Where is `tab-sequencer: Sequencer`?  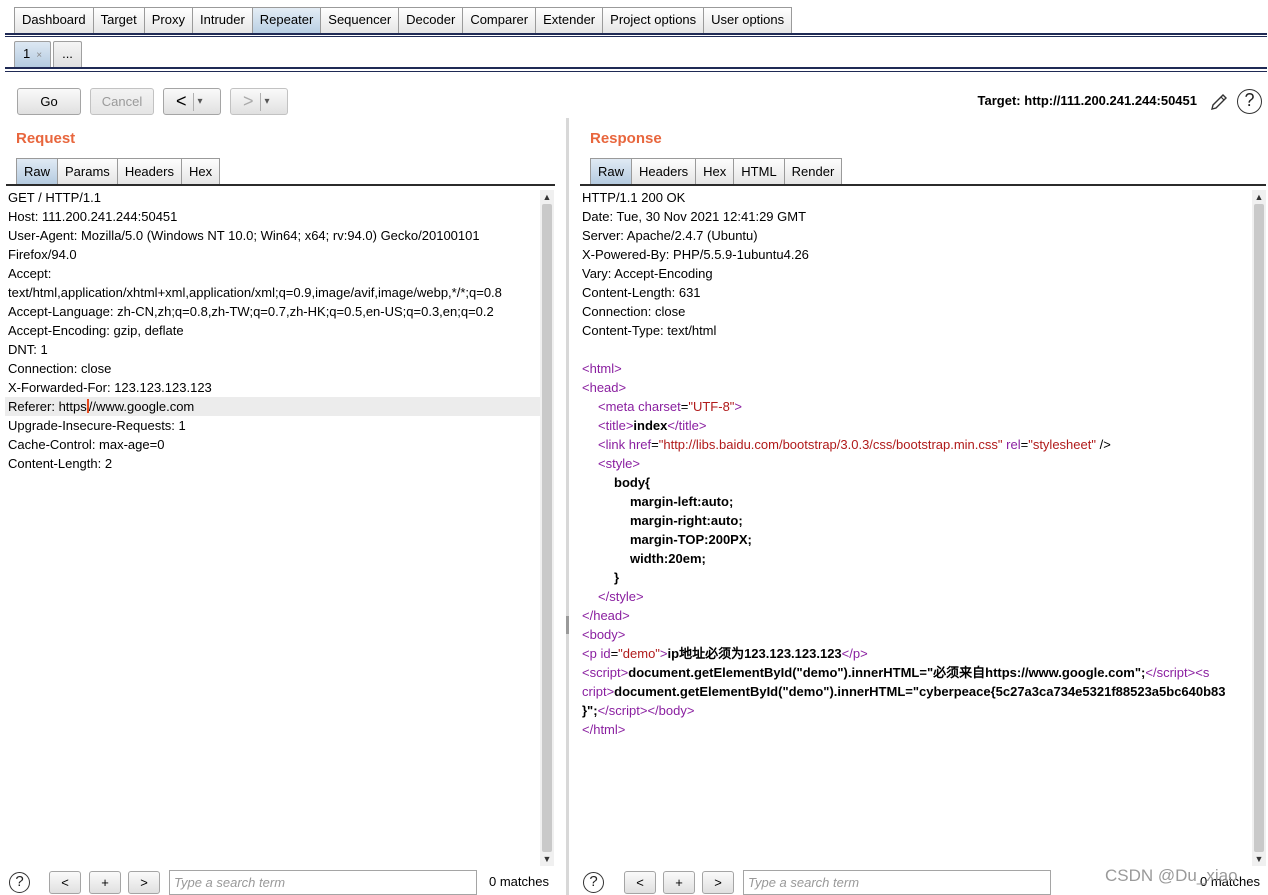 tab-sequencer: Sequencer is located at coordinates (360, 20).